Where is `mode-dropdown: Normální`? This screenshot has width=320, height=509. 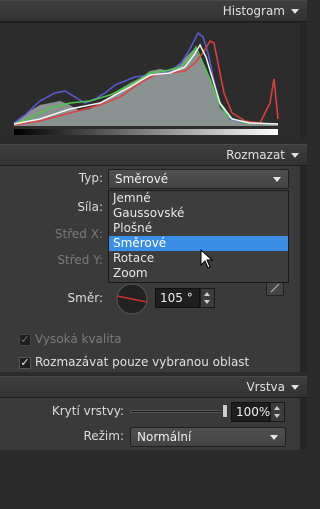 mode-dropdown: Normální is located at coordinates (208, 437).